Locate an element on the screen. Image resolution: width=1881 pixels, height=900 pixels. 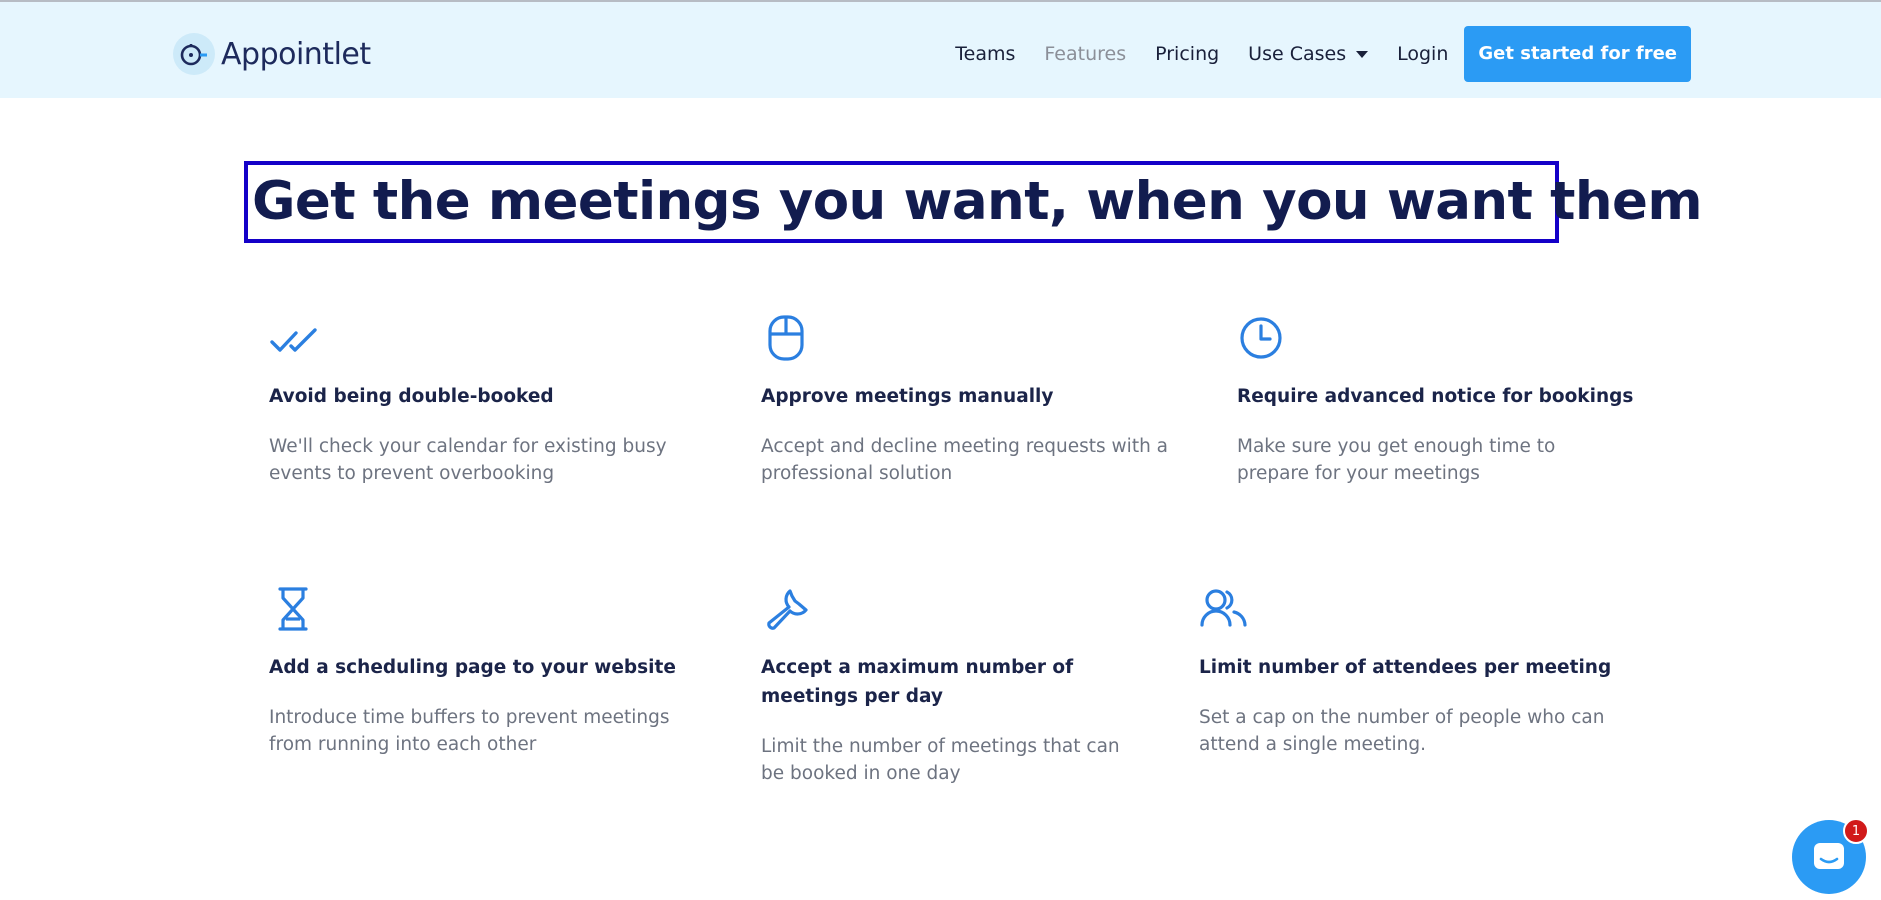
feature-desc-line: Limit the number of meetings that can is located at coordinates (940, 746).